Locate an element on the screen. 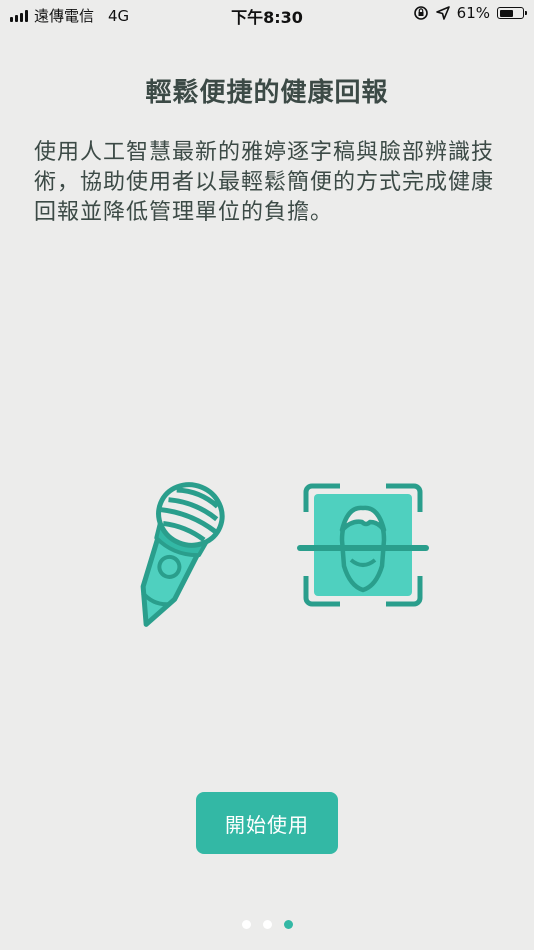 The image size is (534, 950). page-indicator is located at coordinates (267, 924).